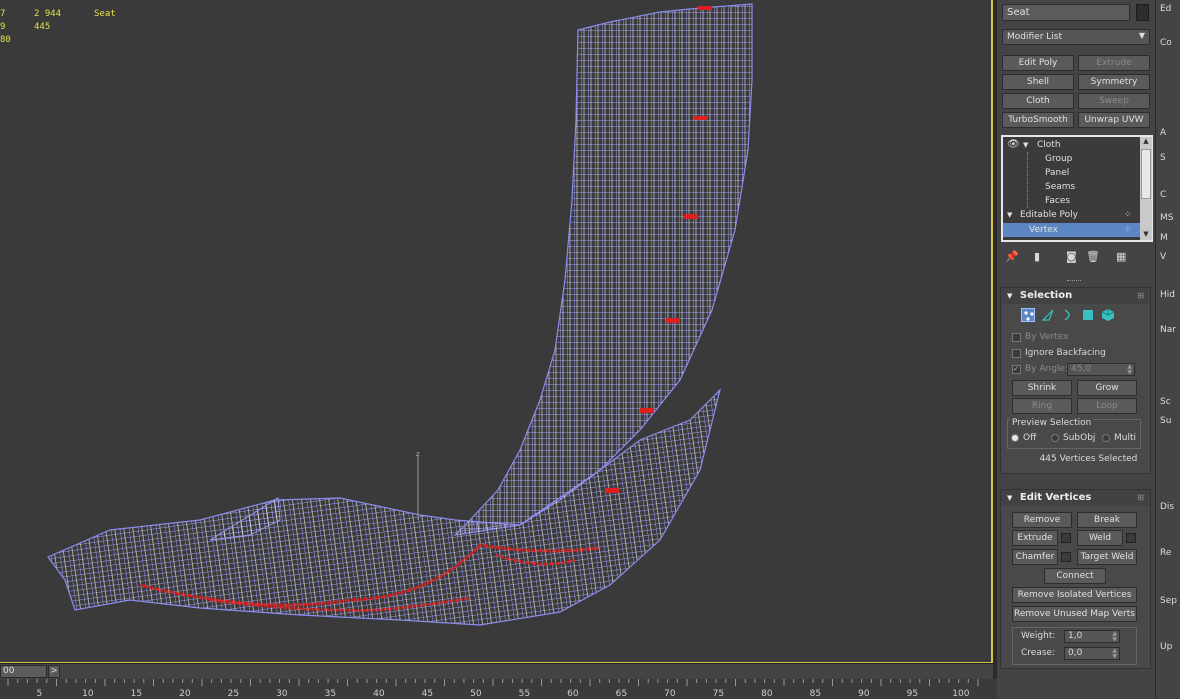 The height and width of the screenshot is (699, 1180). Describe the element at coordinates (1075, 498) in the screenshot. I see `edit-vertices-rollout-header: ▼ Edit Vertices ⊞` at that location.